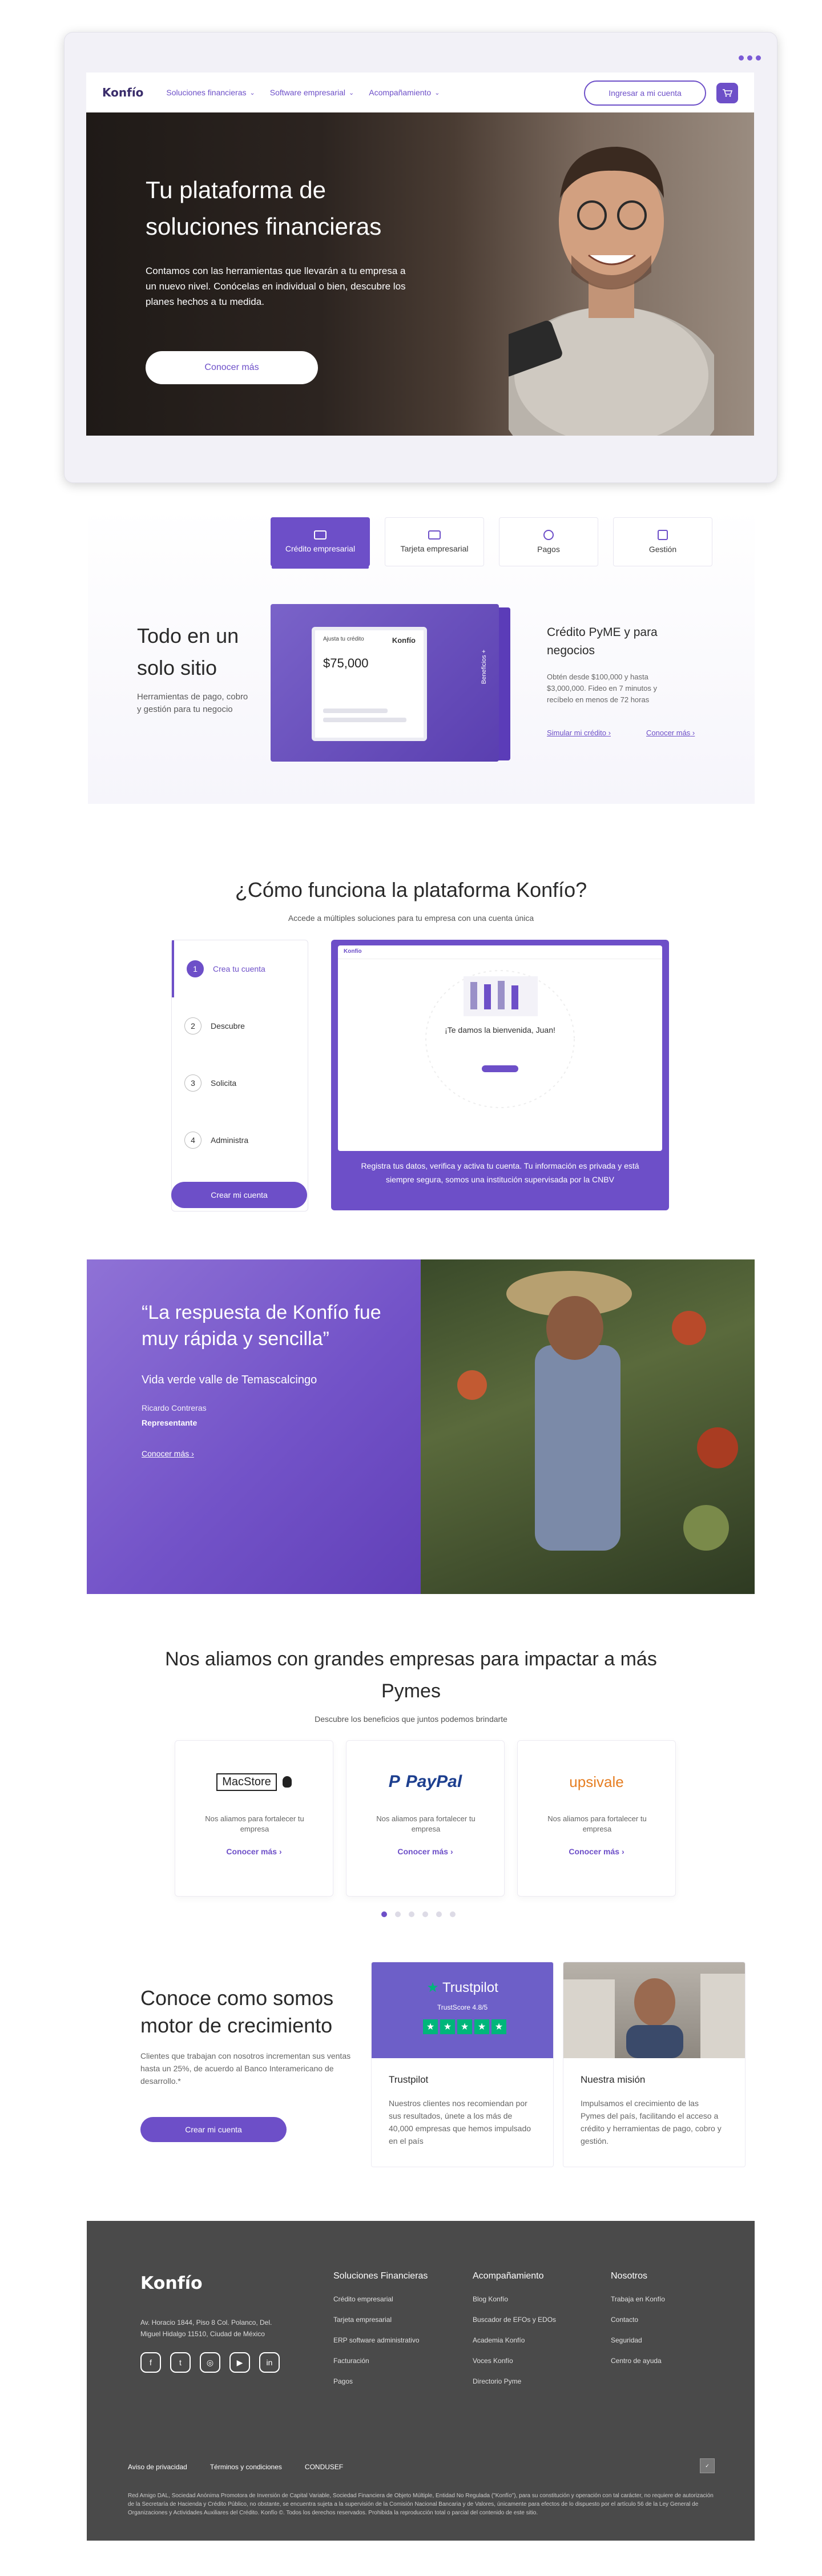 The width and height of the screenshot is (822, 2576). What do you see at coordinates (464, 2026) in the screenshot?
I see `rating-stars: ★ ★ ★ ★ ★` at bounding box center [464, 2026].